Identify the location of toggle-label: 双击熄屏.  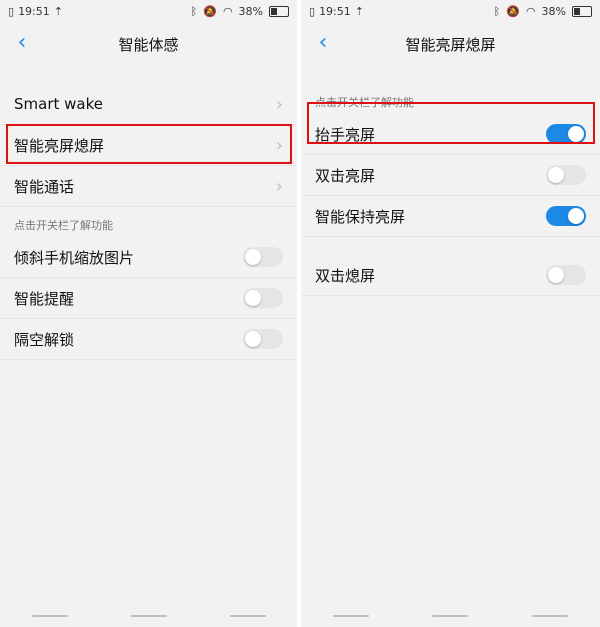
(345, 275).